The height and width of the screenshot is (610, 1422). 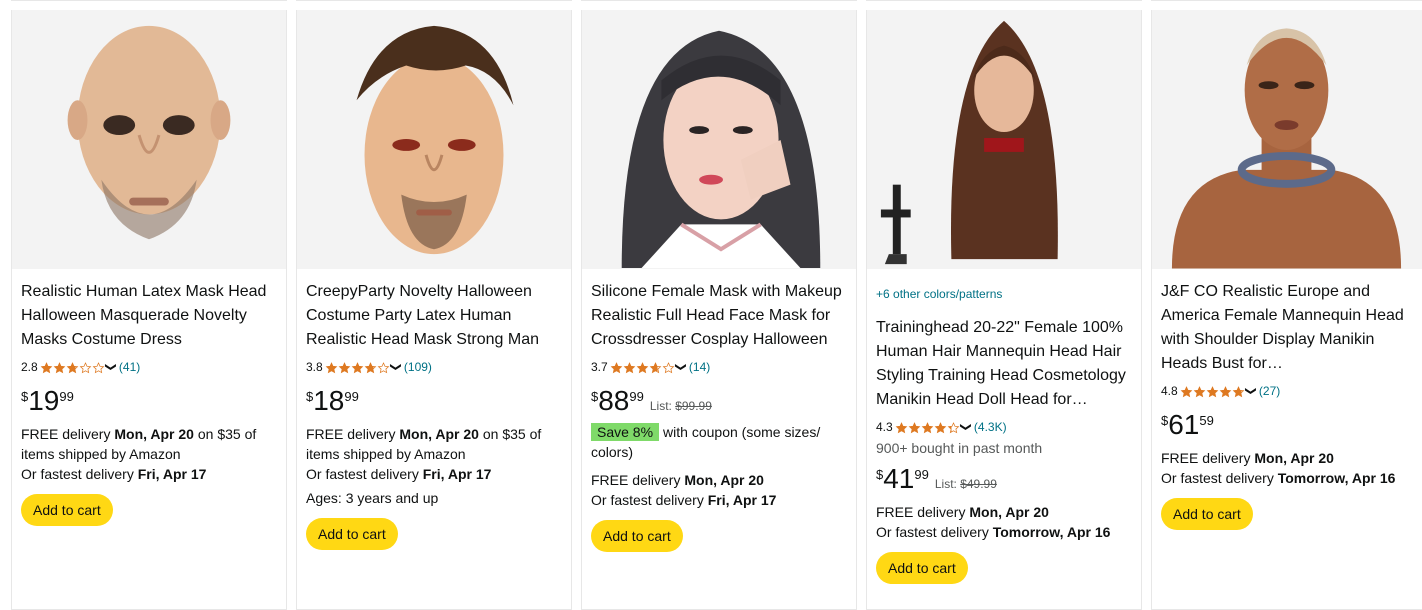 I want to click on title-line: Realistic Human Latex Mask Head, so click(x=149, y=292).